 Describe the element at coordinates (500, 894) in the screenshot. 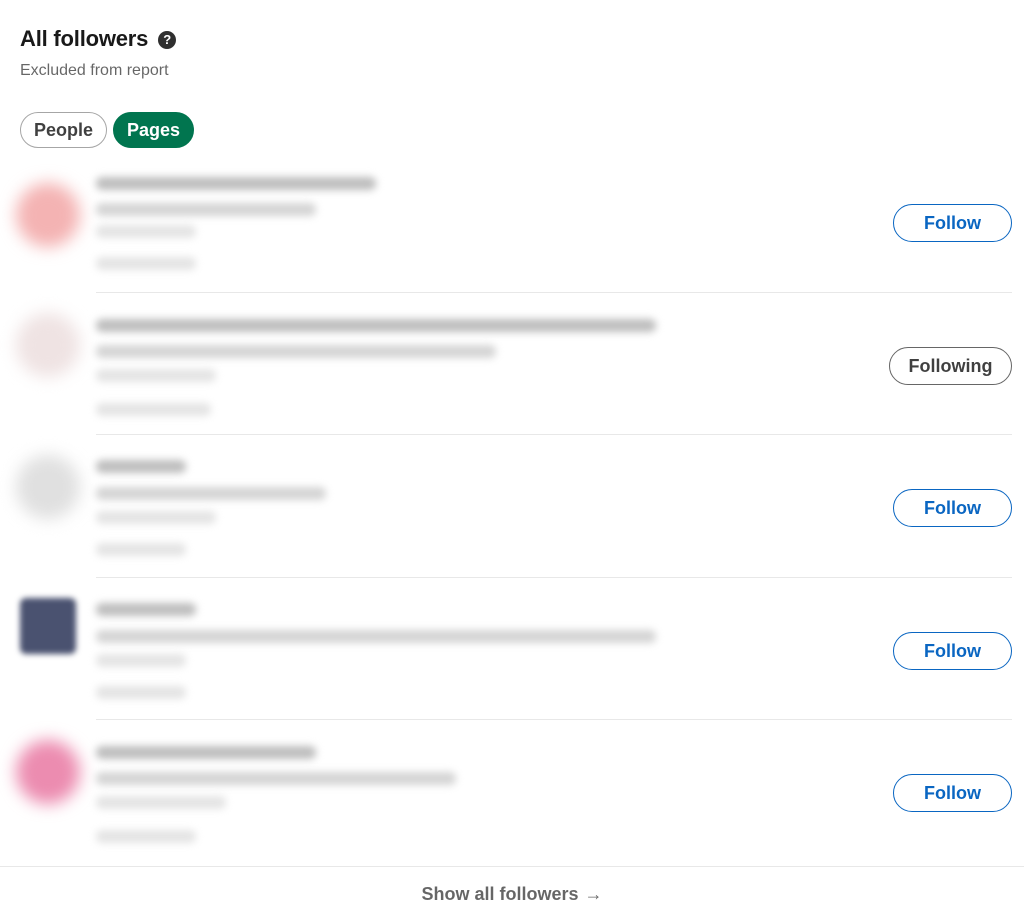

I see `show-all-label: Show all followers` at that location.